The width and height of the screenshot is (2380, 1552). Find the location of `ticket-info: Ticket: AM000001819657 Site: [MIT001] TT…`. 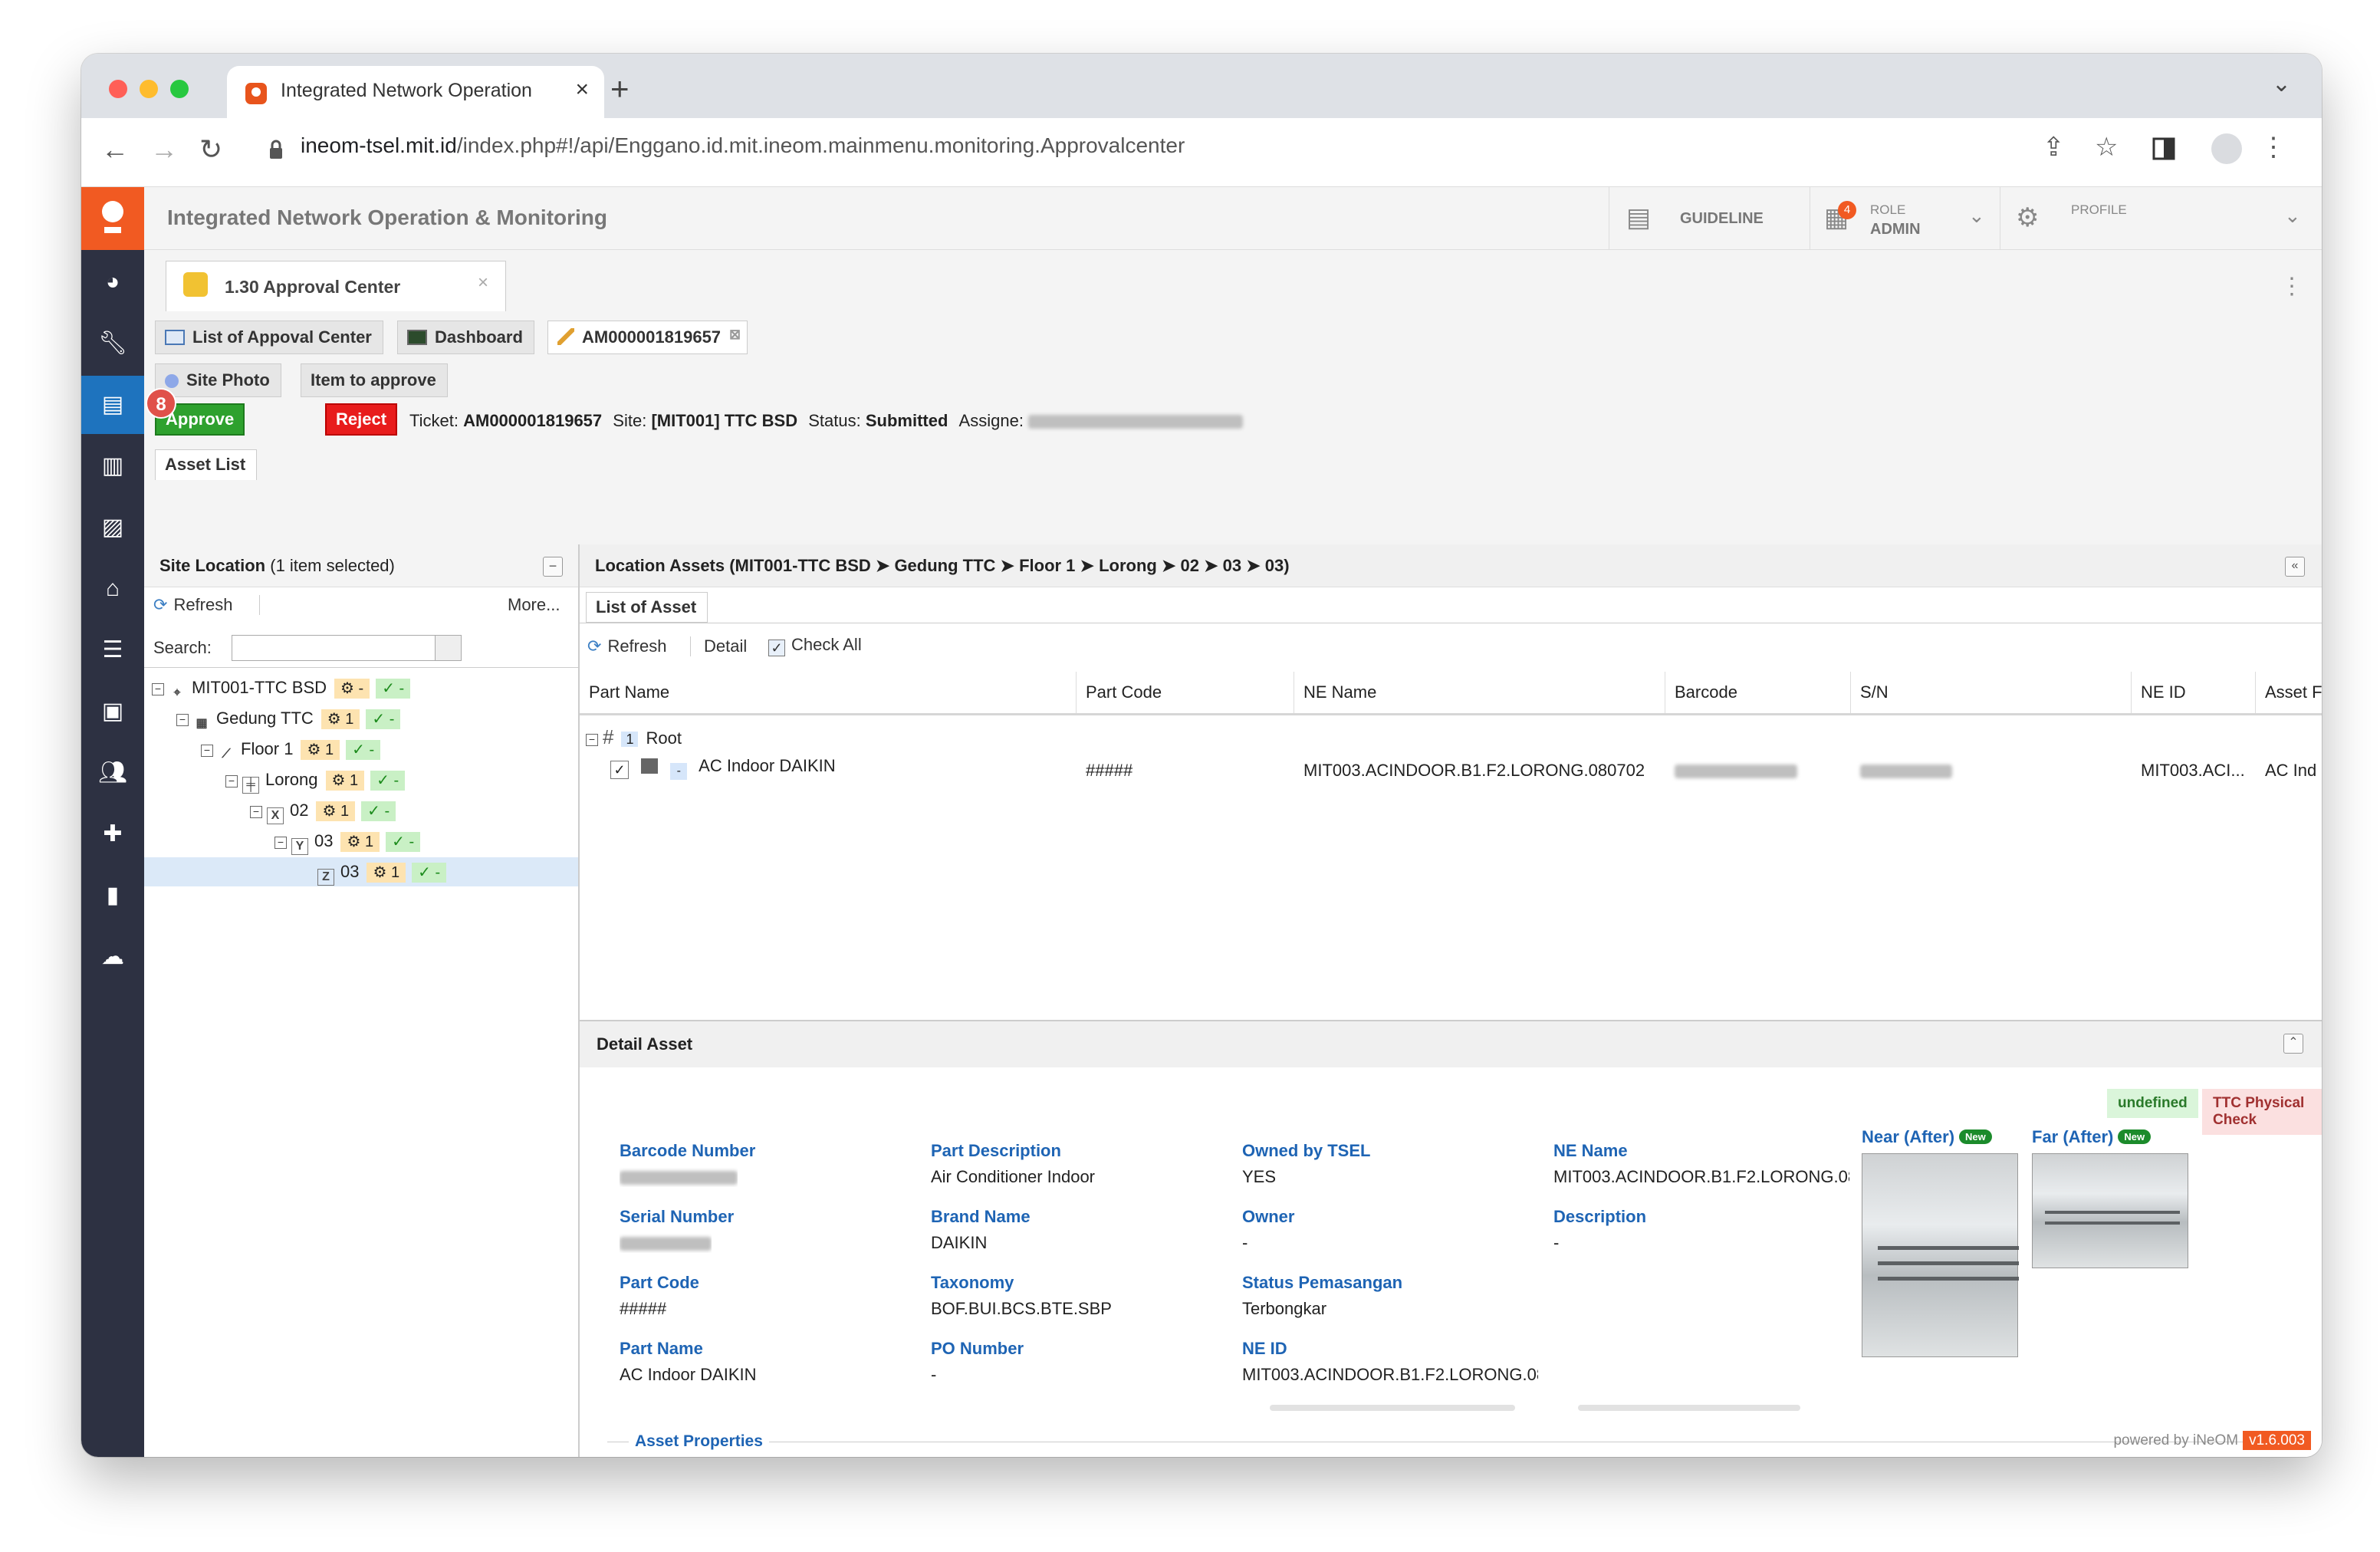

ticket-info: Ticket: AM000001819657 Site: [MIT001] TT… is located at coordinates (827, 421).